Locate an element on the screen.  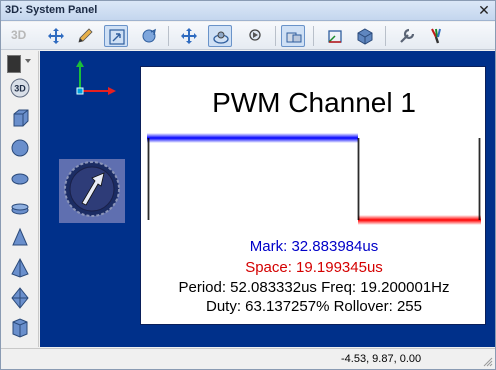
cone-shape-button is located at coordinates (20, 238).